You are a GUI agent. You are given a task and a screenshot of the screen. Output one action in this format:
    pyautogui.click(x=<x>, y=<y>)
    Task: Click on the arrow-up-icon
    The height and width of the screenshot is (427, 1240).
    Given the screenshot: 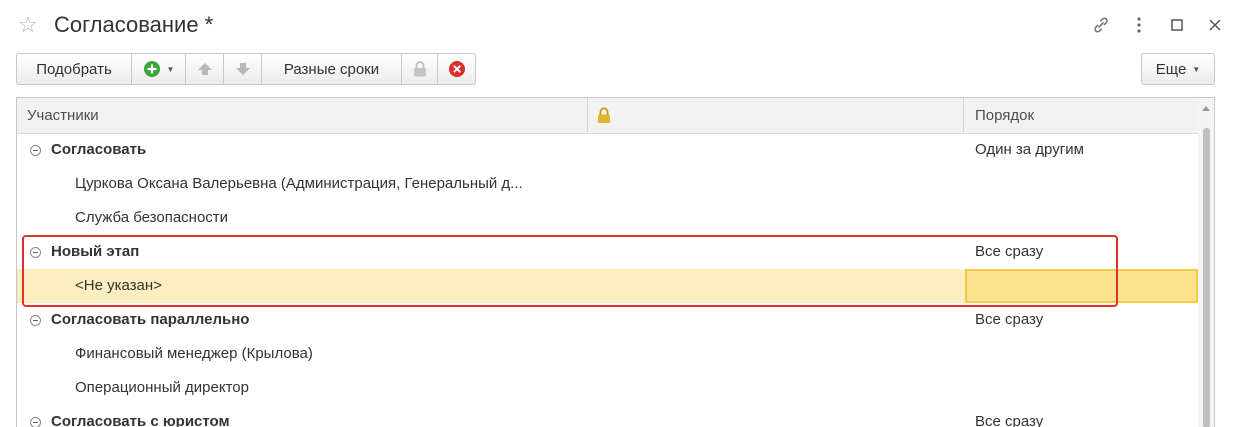 What is the action you would take?
    pyautogui.click(x=204, y=69)
    